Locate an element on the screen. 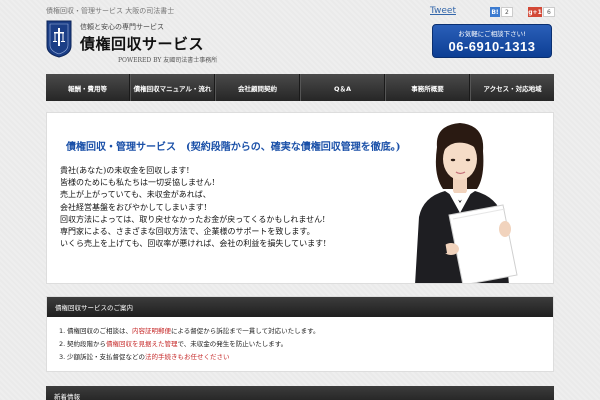 This screenshot has height=400, width=600. list-item: 3. 少額訴訟・支払督促などの法的手続きもお任せください is located at coordinates (144, 357).